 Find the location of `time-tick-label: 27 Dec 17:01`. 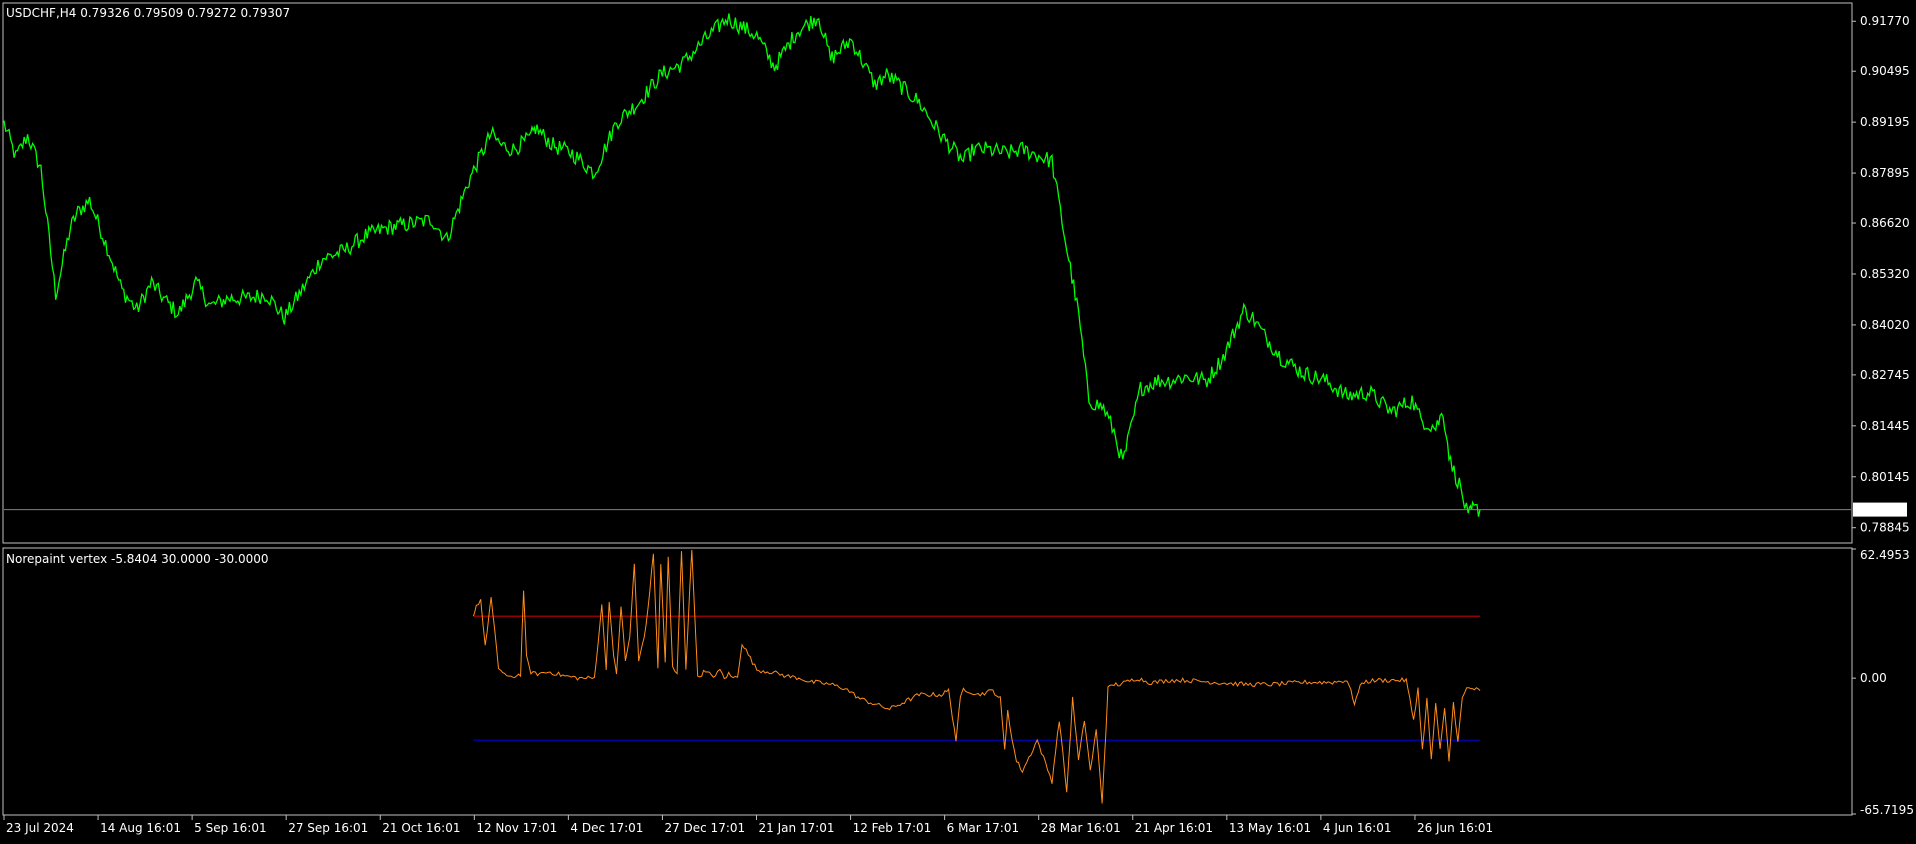

time-tick-label: 27 Dec 17:01 is located at coordinates (704, 828).